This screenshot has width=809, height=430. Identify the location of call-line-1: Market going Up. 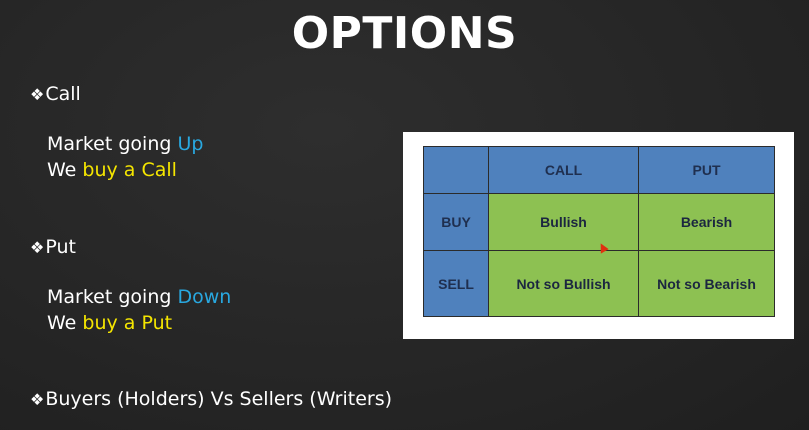
(125, 144).